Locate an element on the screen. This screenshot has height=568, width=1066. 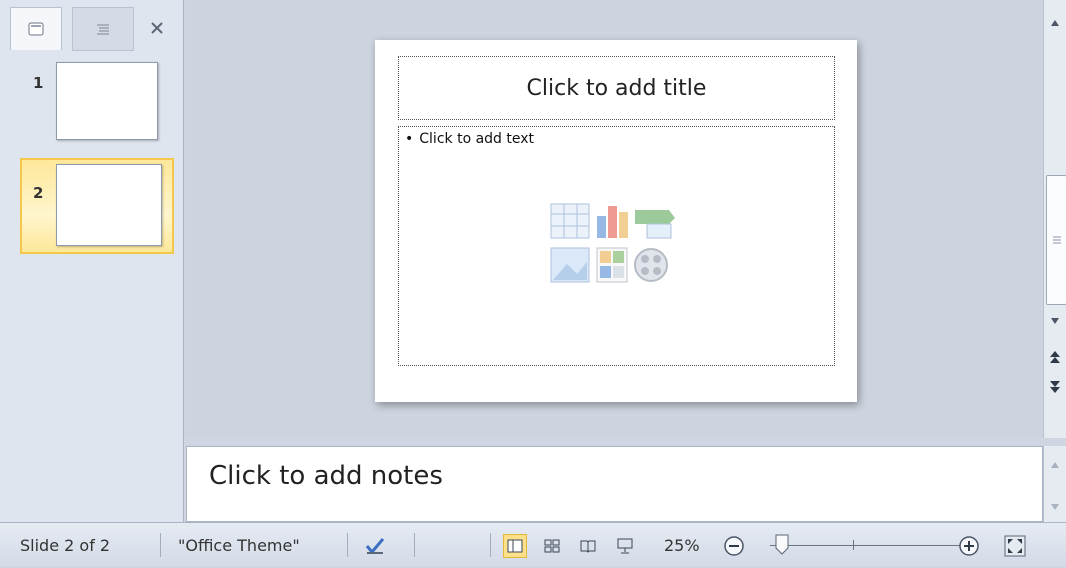
zoom-in-icon is located at coordinates (969, 546).